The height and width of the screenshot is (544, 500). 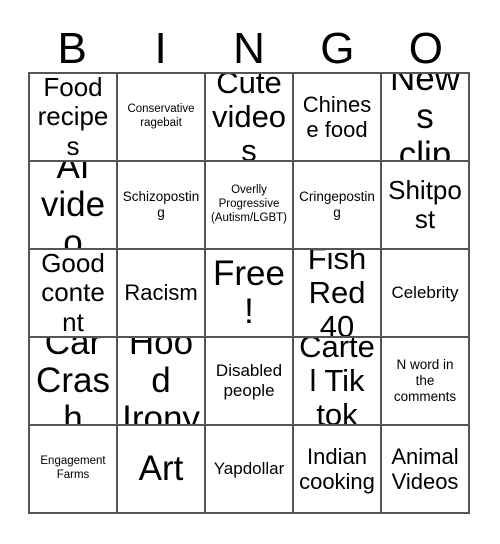 I want to click on bingo-cell: AI video, so click(x=74, y=206).